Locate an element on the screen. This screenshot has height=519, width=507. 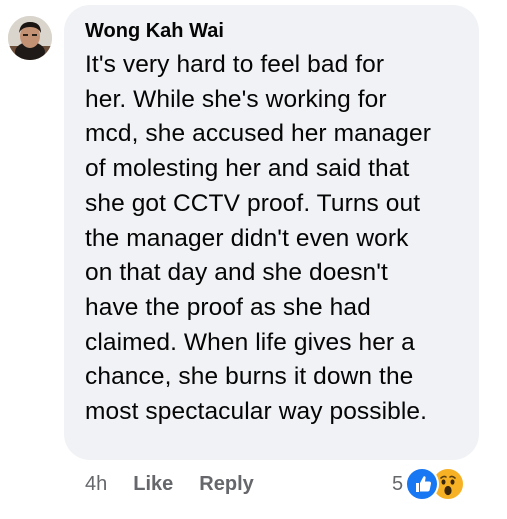
comment-text-line: claimed. When life gives her a is located at coordinates (250, 342).